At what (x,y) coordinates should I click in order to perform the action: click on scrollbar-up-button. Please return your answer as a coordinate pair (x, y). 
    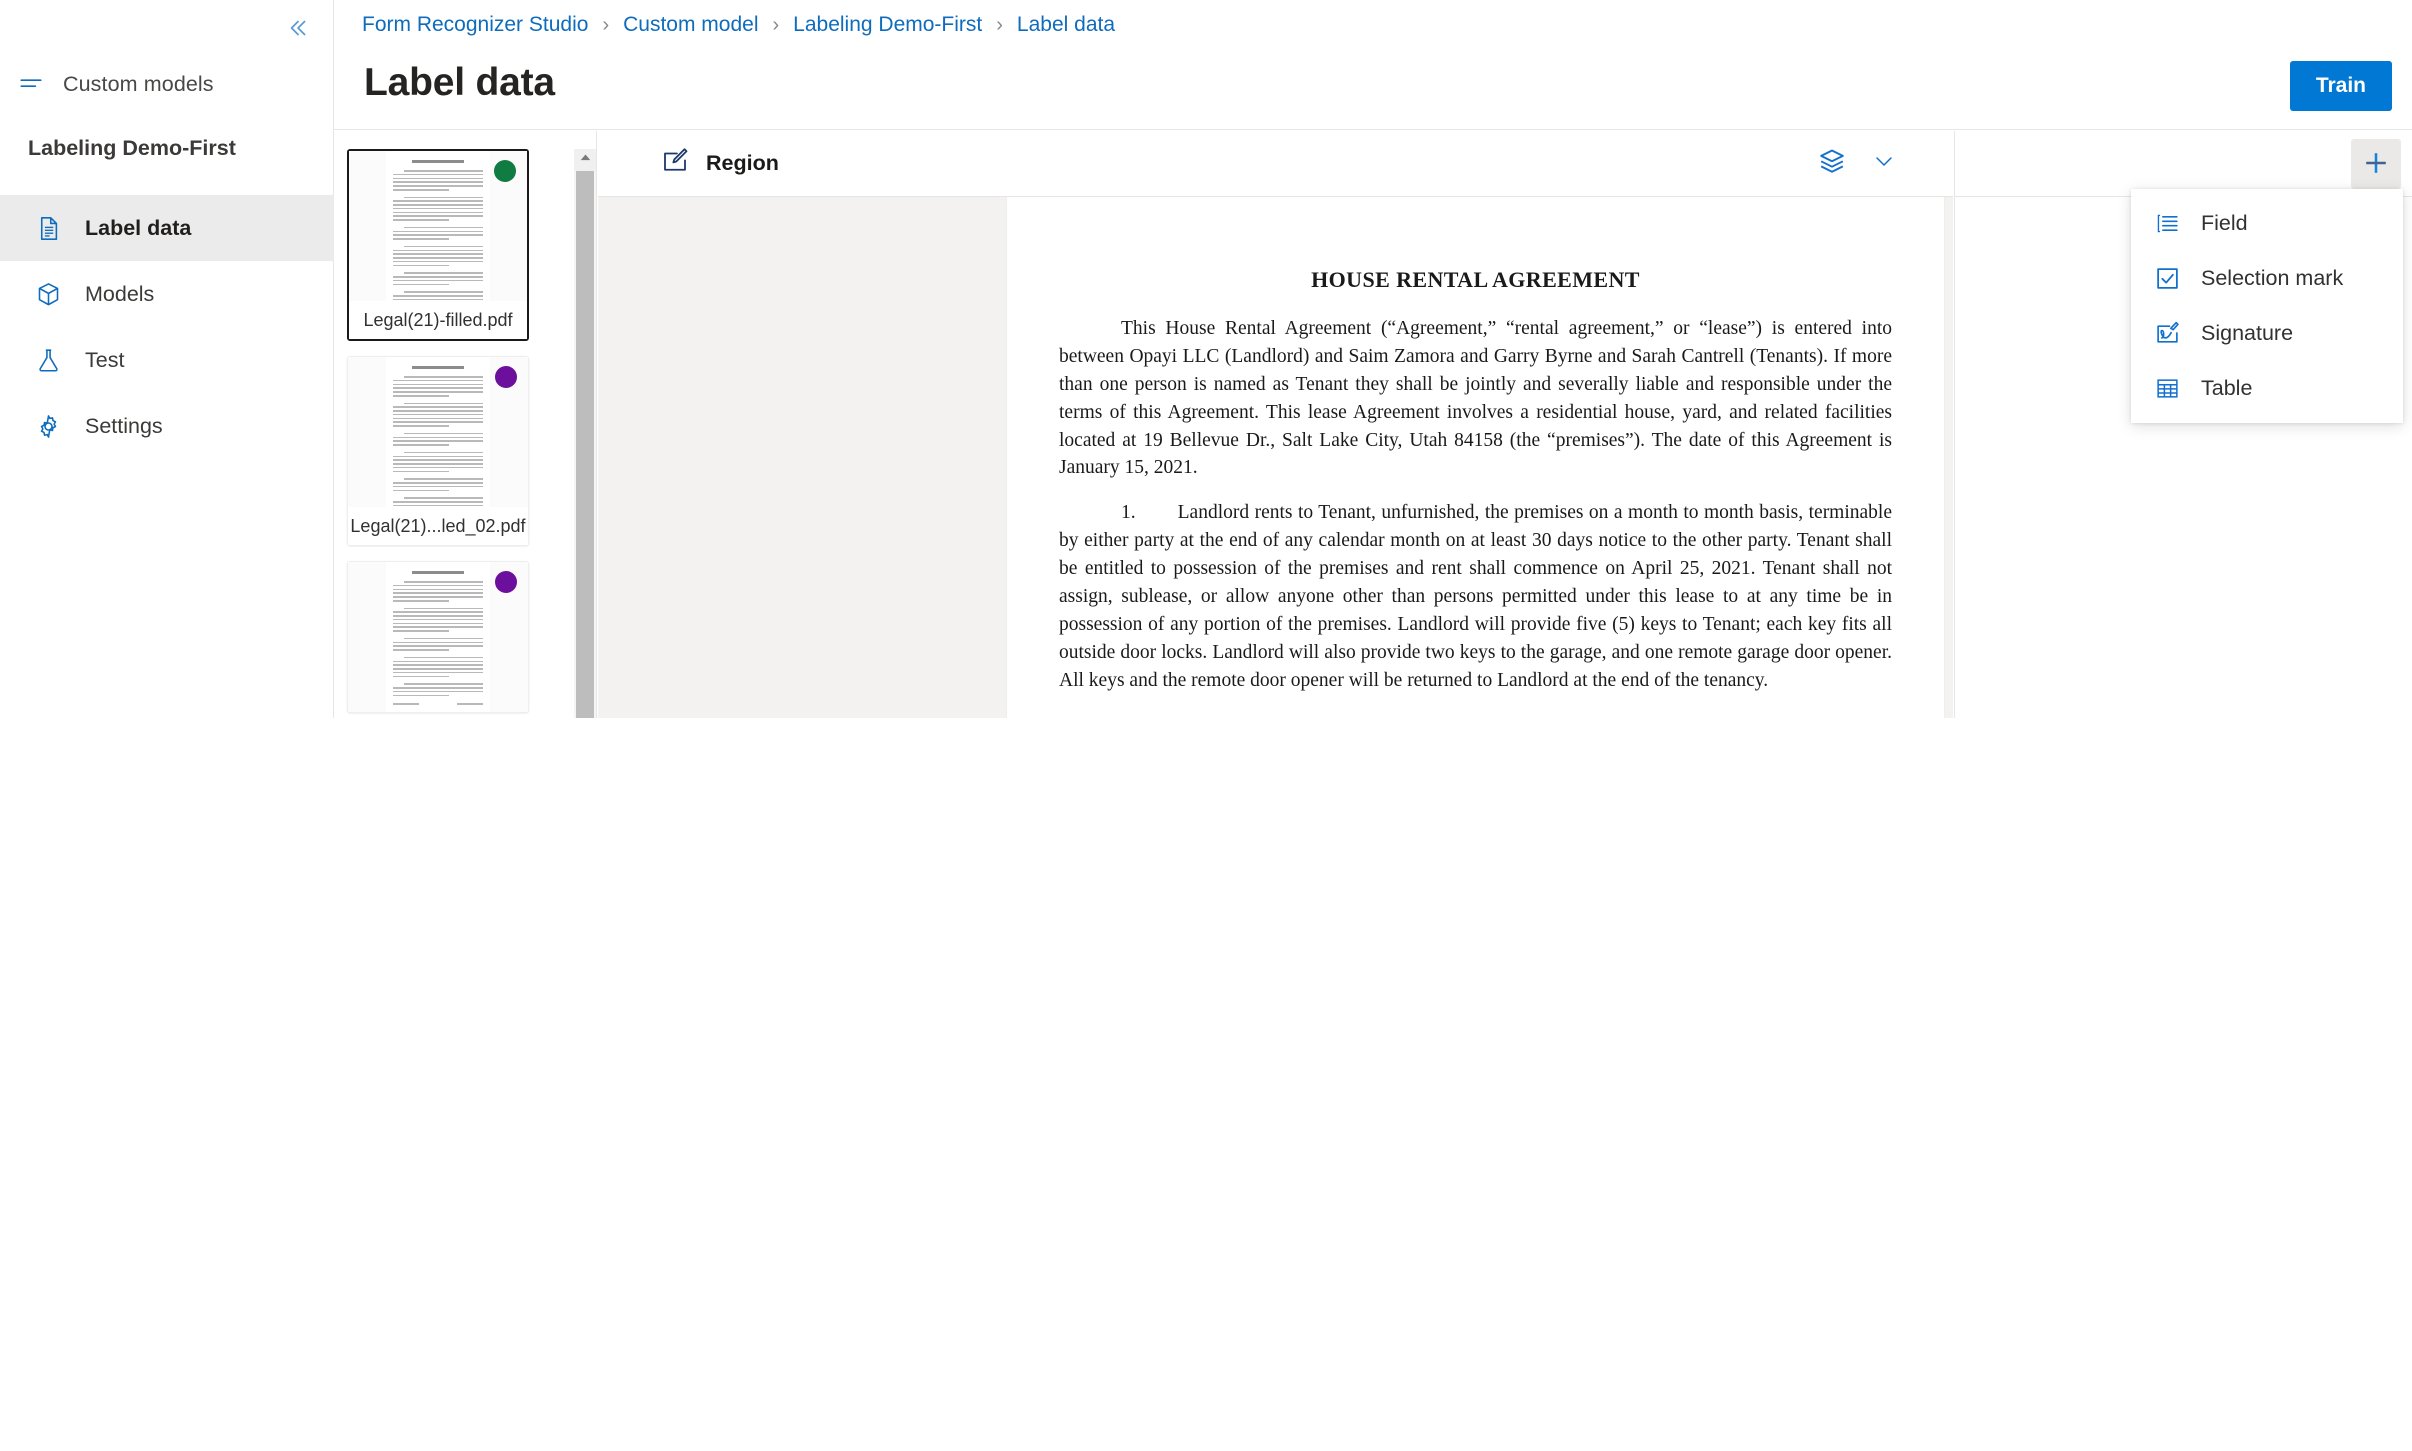
    Looking at the image, I should click on (585, 160).